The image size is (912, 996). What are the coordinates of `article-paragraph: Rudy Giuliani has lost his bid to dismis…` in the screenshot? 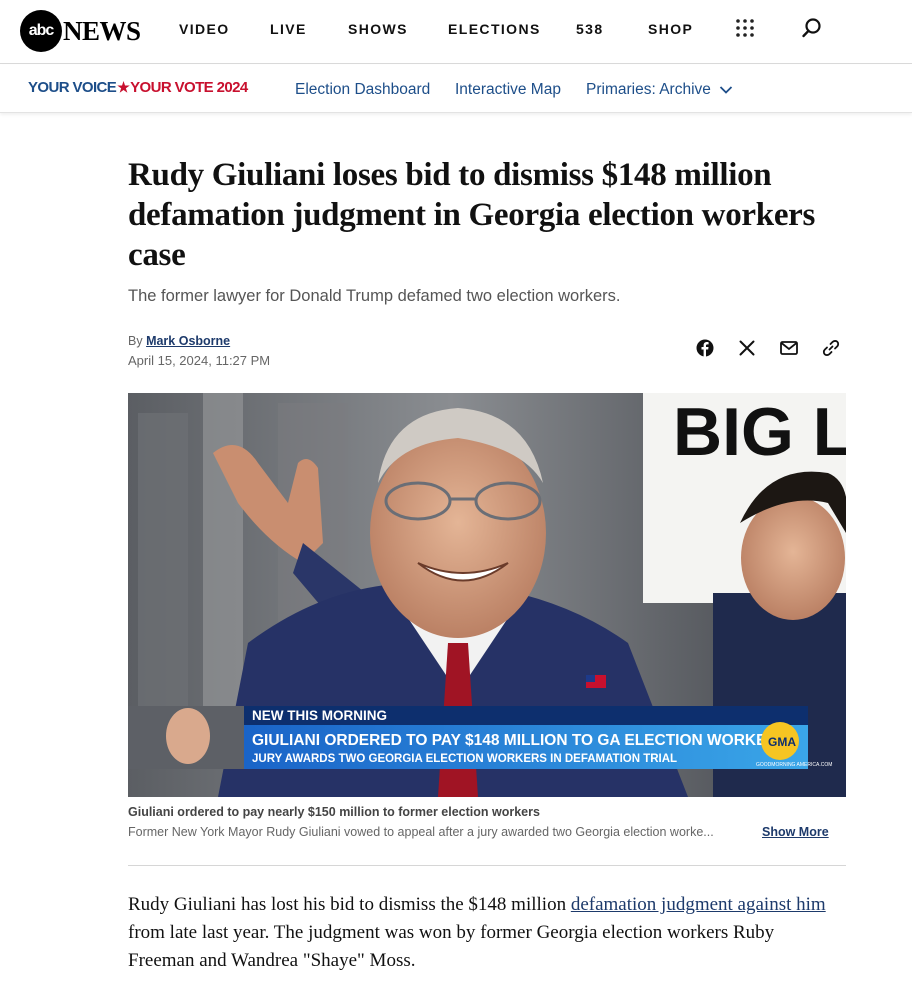 It's located at (478, 933).